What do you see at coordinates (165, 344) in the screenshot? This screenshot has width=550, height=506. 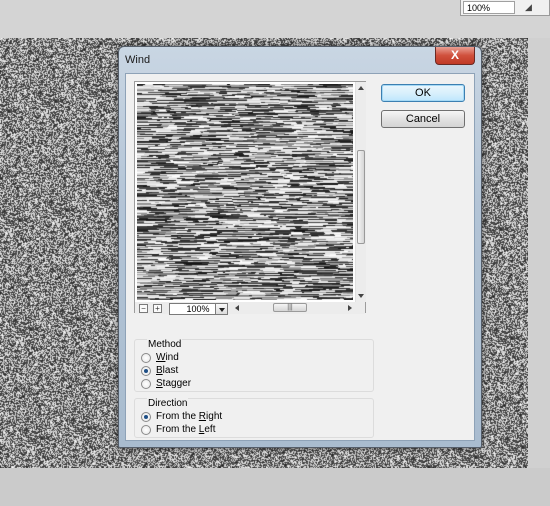 I see `method-group-label: Method` at bounding box center [165, 344].